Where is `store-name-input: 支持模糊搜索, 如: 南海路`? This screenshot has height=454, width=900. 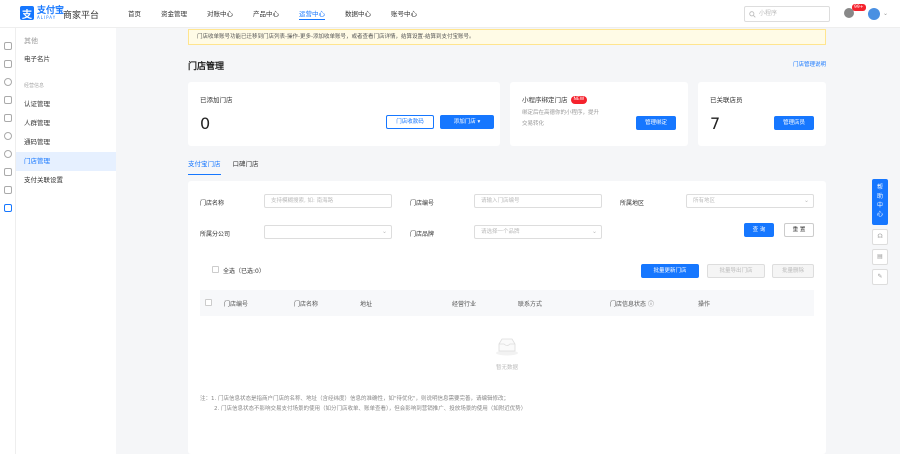 store-name-input: 支持模糊搜索, 如: 南海路 is located at coordinates (328, 201).